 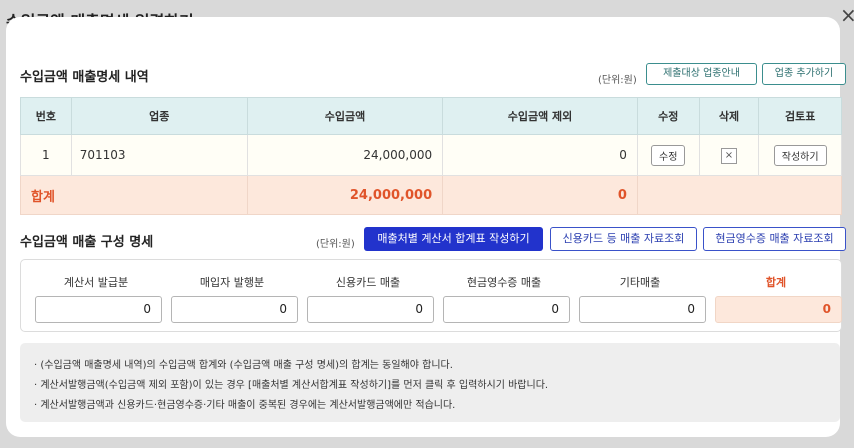 I want to click on col-header-no: 번호, so click(x=46, y=116).